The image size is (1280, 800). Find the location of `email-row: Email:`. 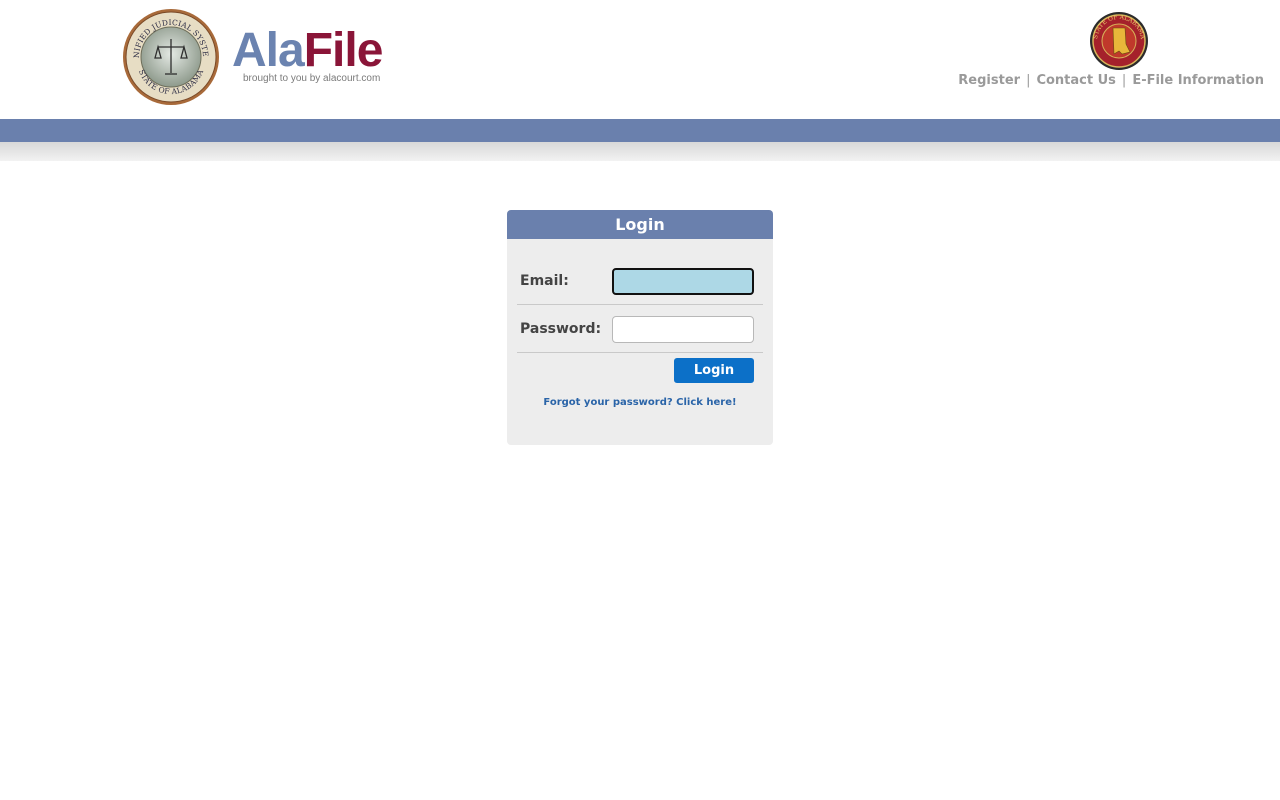

email-row: Email: is located at coordinates (640, 281).